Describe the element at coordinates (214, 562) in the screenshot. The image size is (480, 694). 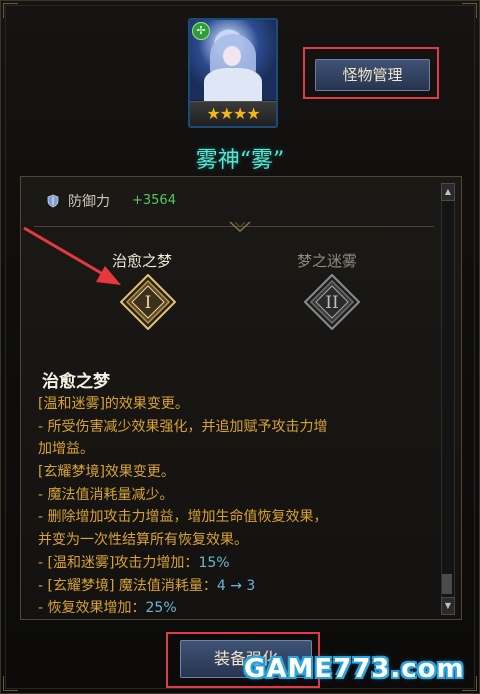
I see `desc-value: 15%` at that location.